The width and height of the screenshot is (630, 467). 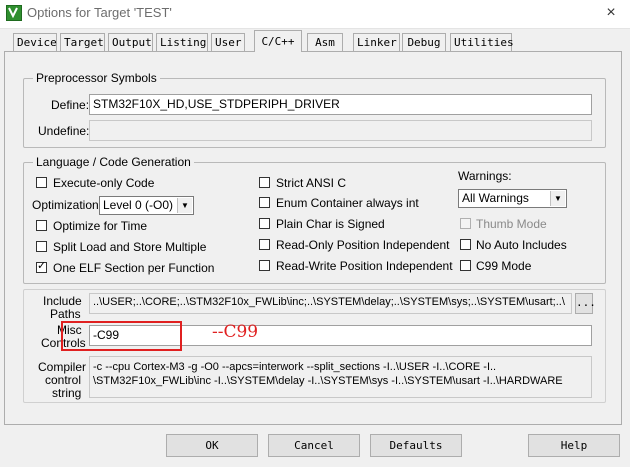 I want to click on optimization-select: Level 0 (-O0) ▼, so click(x=146, y=205).